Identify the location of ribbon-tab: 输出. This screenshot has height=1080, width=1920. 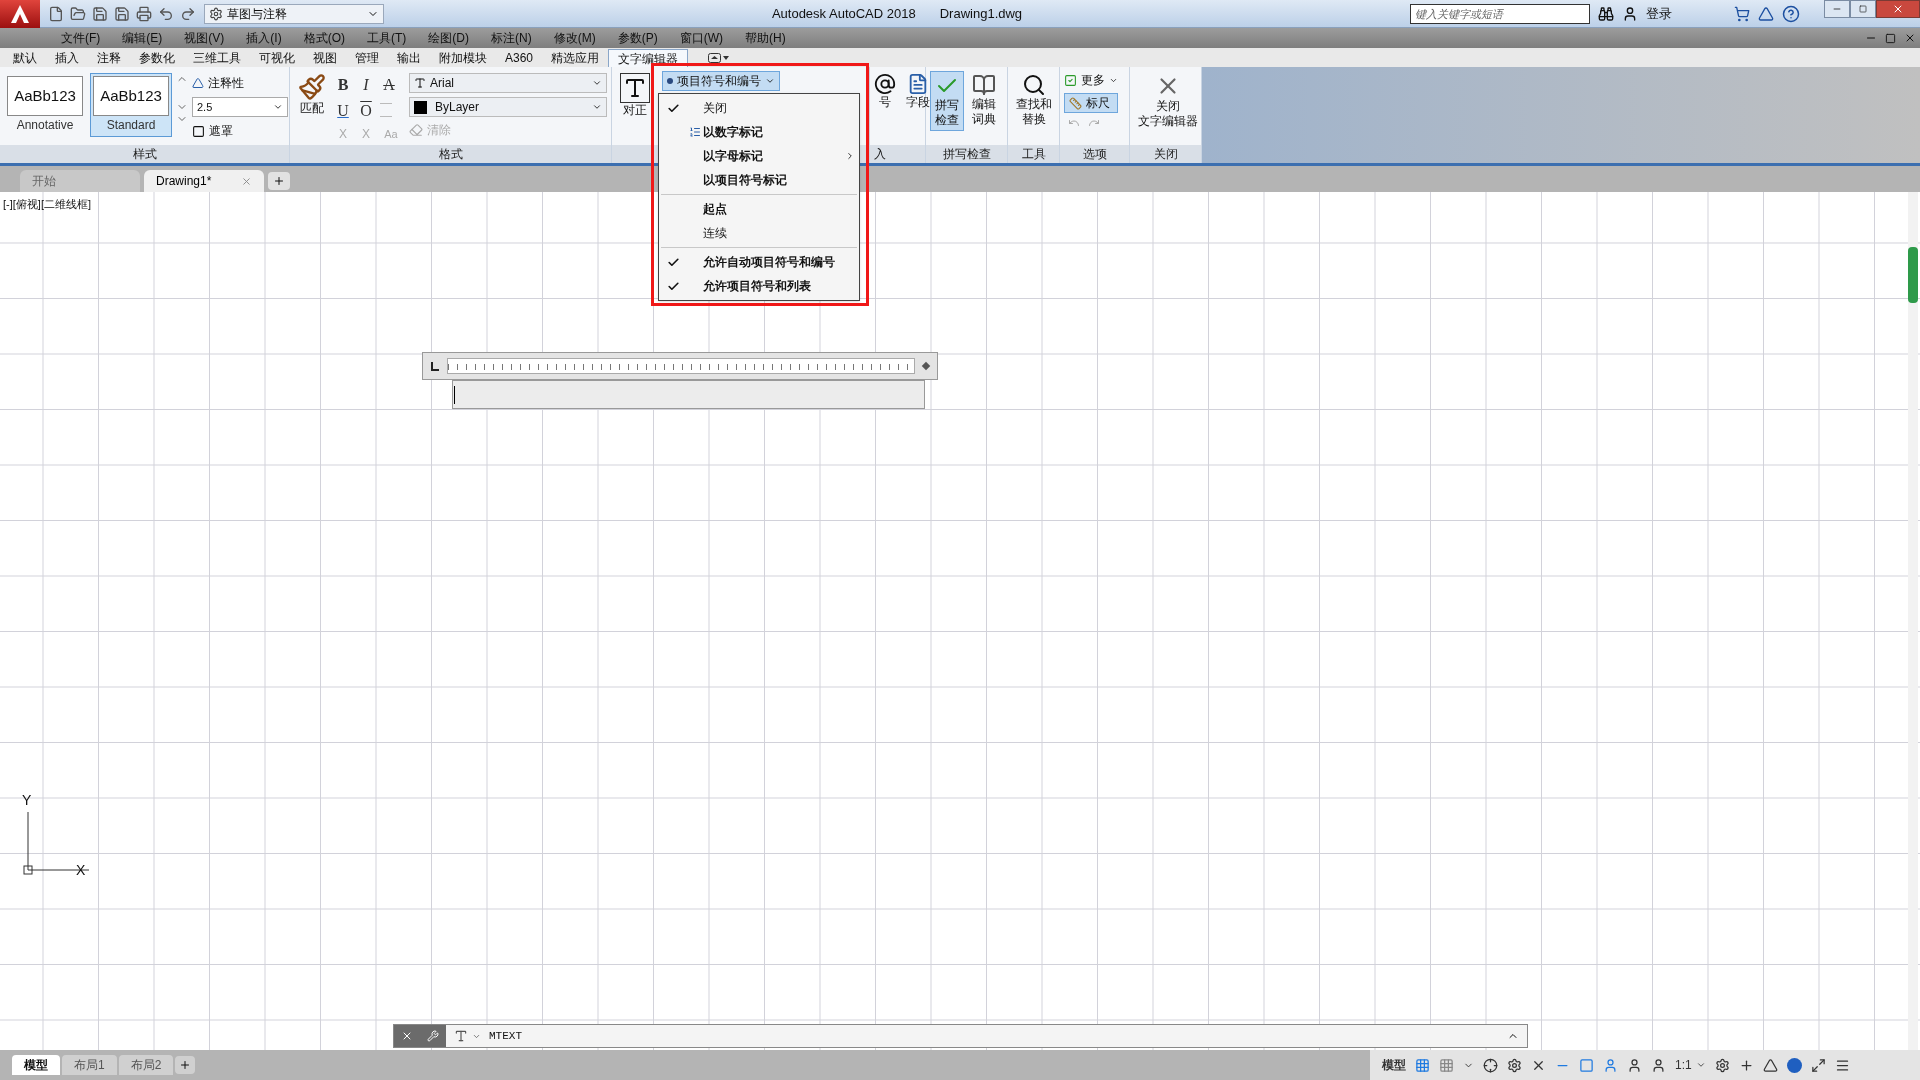
(409, 58).